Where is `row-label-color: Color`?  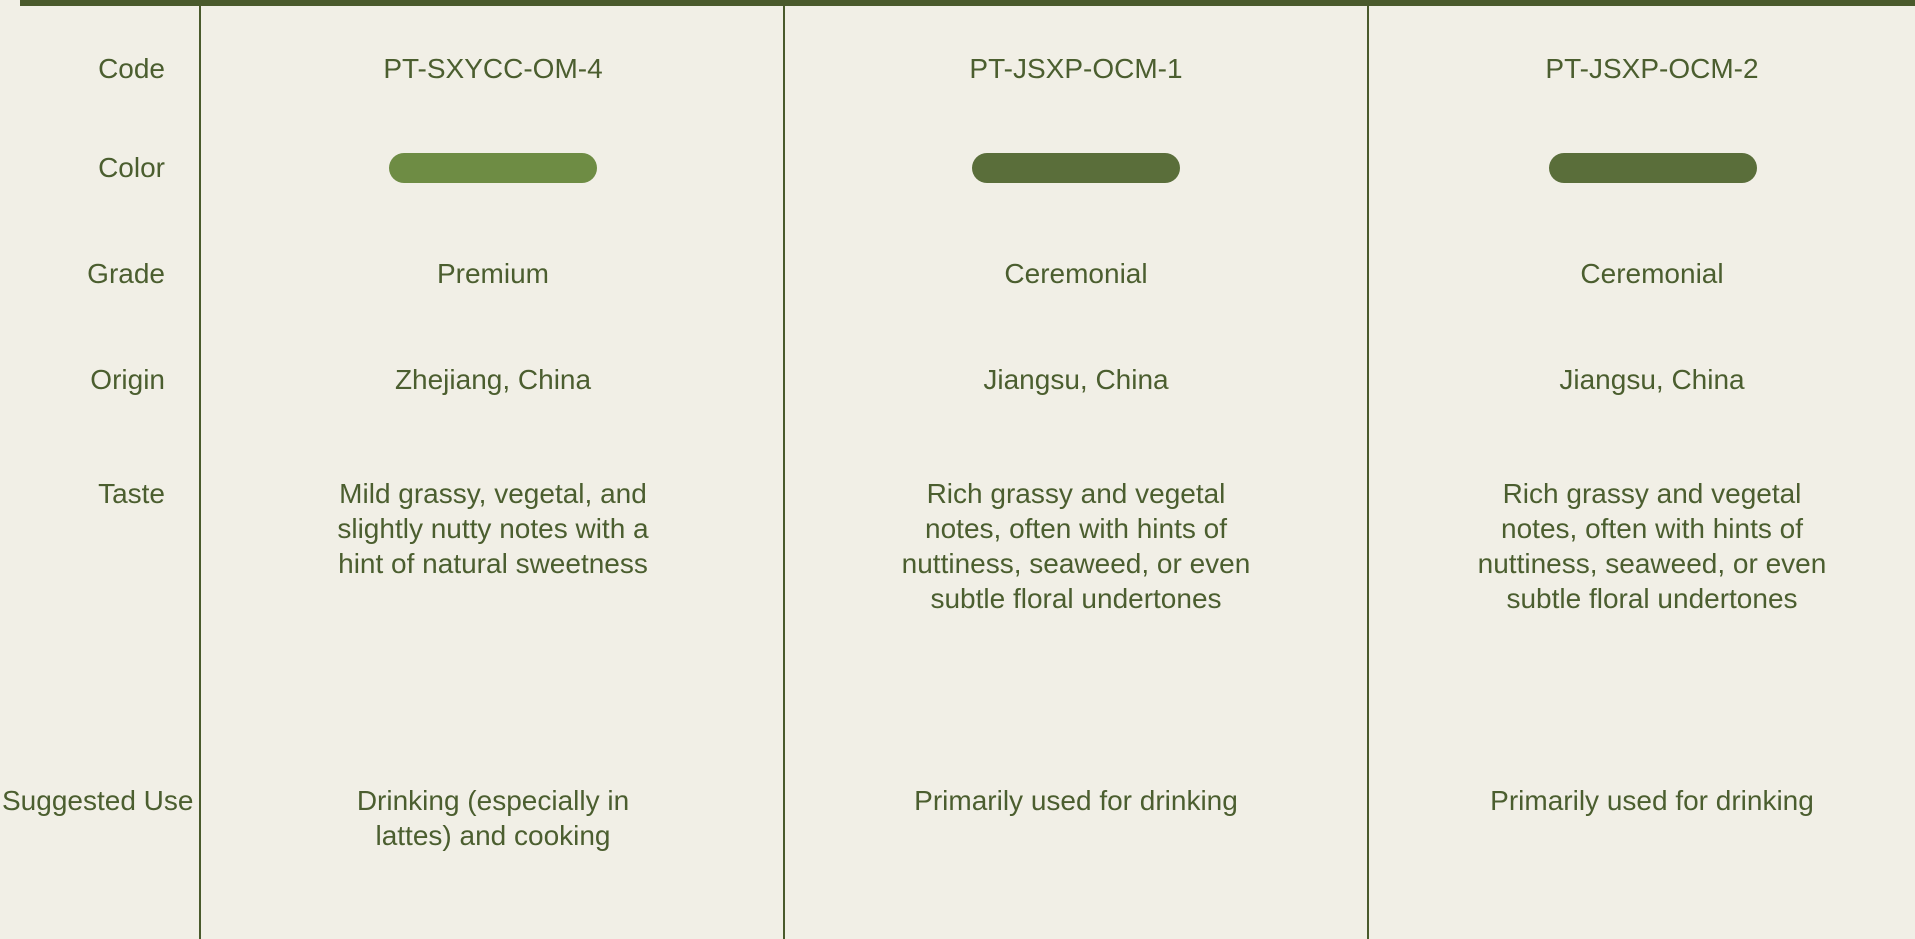
row-label-color: Color is located at coordinates (131, 167).